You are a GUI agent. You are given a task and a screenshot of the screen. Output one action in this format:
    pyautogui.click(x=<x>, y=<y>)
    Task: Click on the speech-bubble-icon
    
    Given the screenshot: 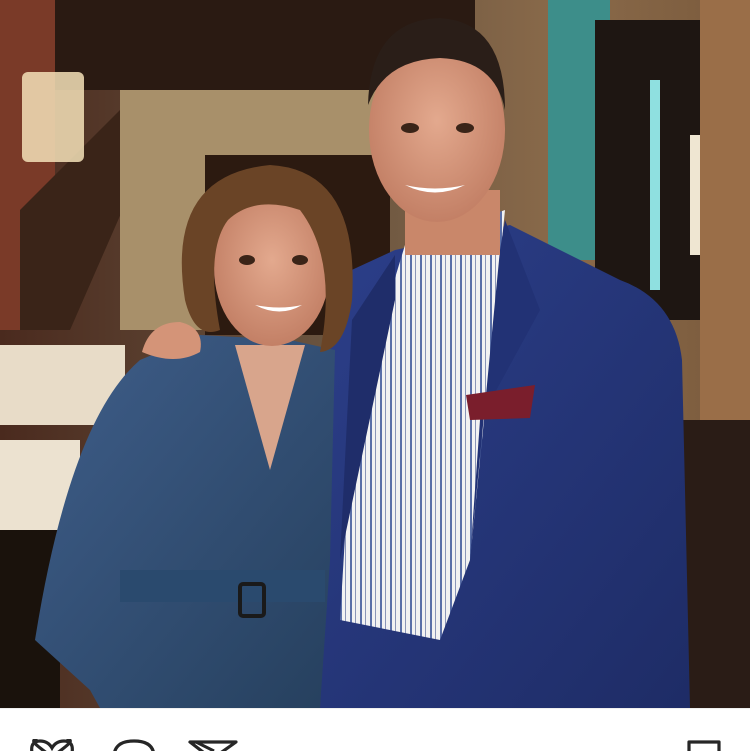 What is the action you would take?
    pyautogui.click(x=134, y=745)
    